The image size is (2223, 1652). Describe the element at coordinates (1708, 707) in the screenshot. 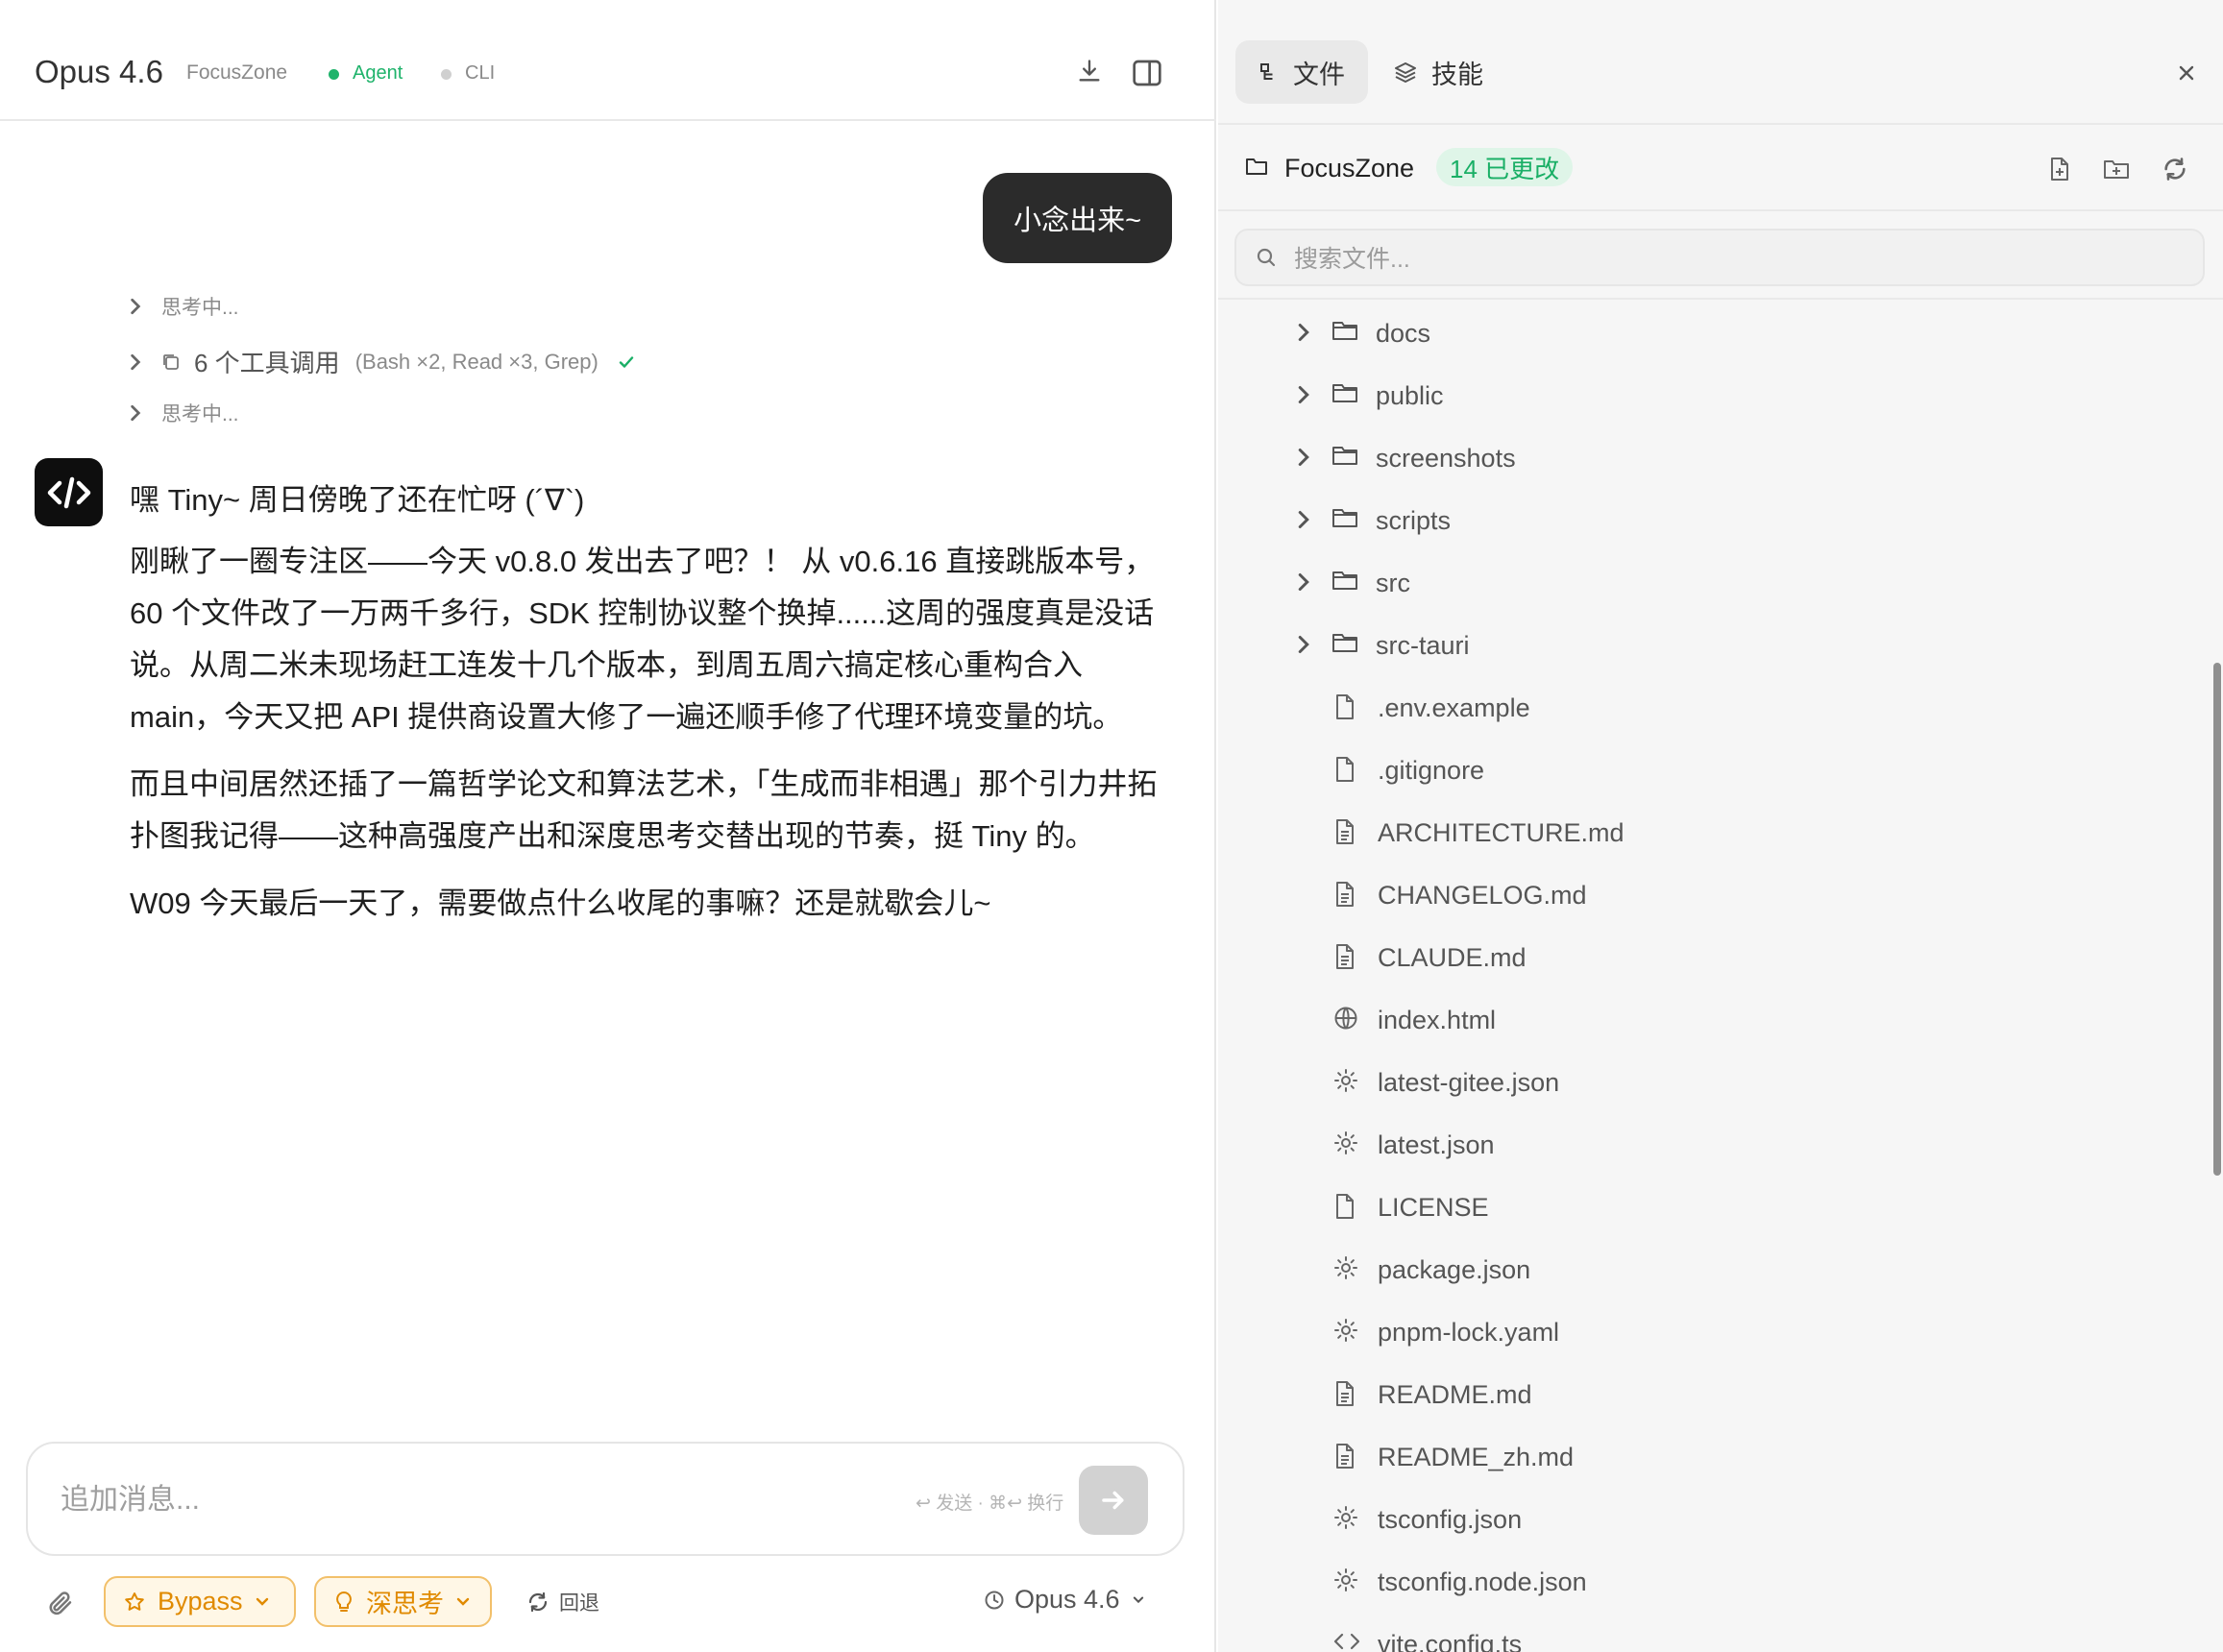

I see `tree-file: .env.example` at that location.